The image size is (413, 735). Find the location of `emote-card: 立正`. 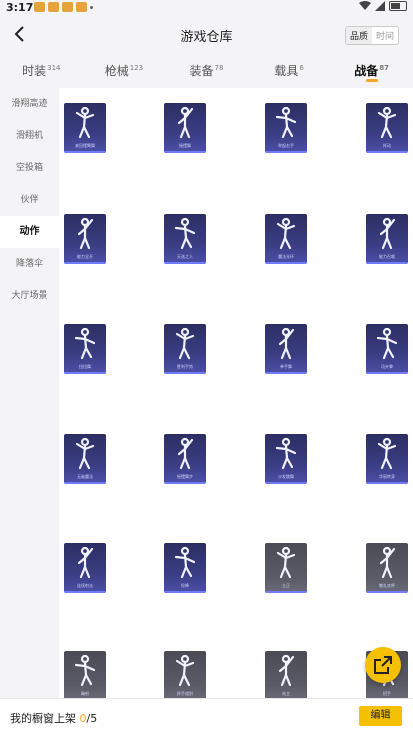

emote-card: 立正 is located at coordinates (286, 568).